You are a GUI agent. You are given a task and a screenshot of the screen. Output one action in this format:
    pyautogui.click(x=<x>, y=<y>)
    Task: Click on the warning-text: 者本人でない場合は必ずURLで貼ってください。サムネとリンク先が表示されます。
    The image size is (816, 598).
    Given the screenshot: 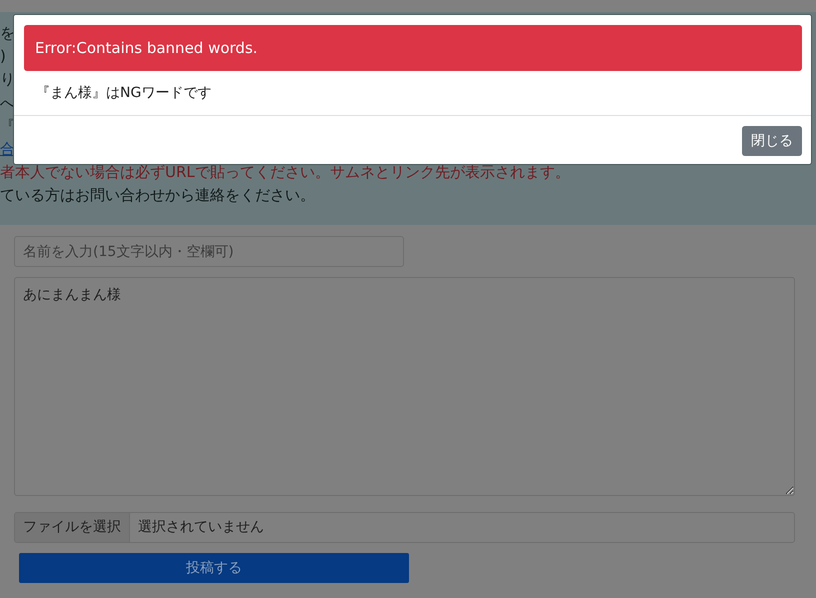 What is the action you would take?
    pyautogui.click(x=285, y=172)
    